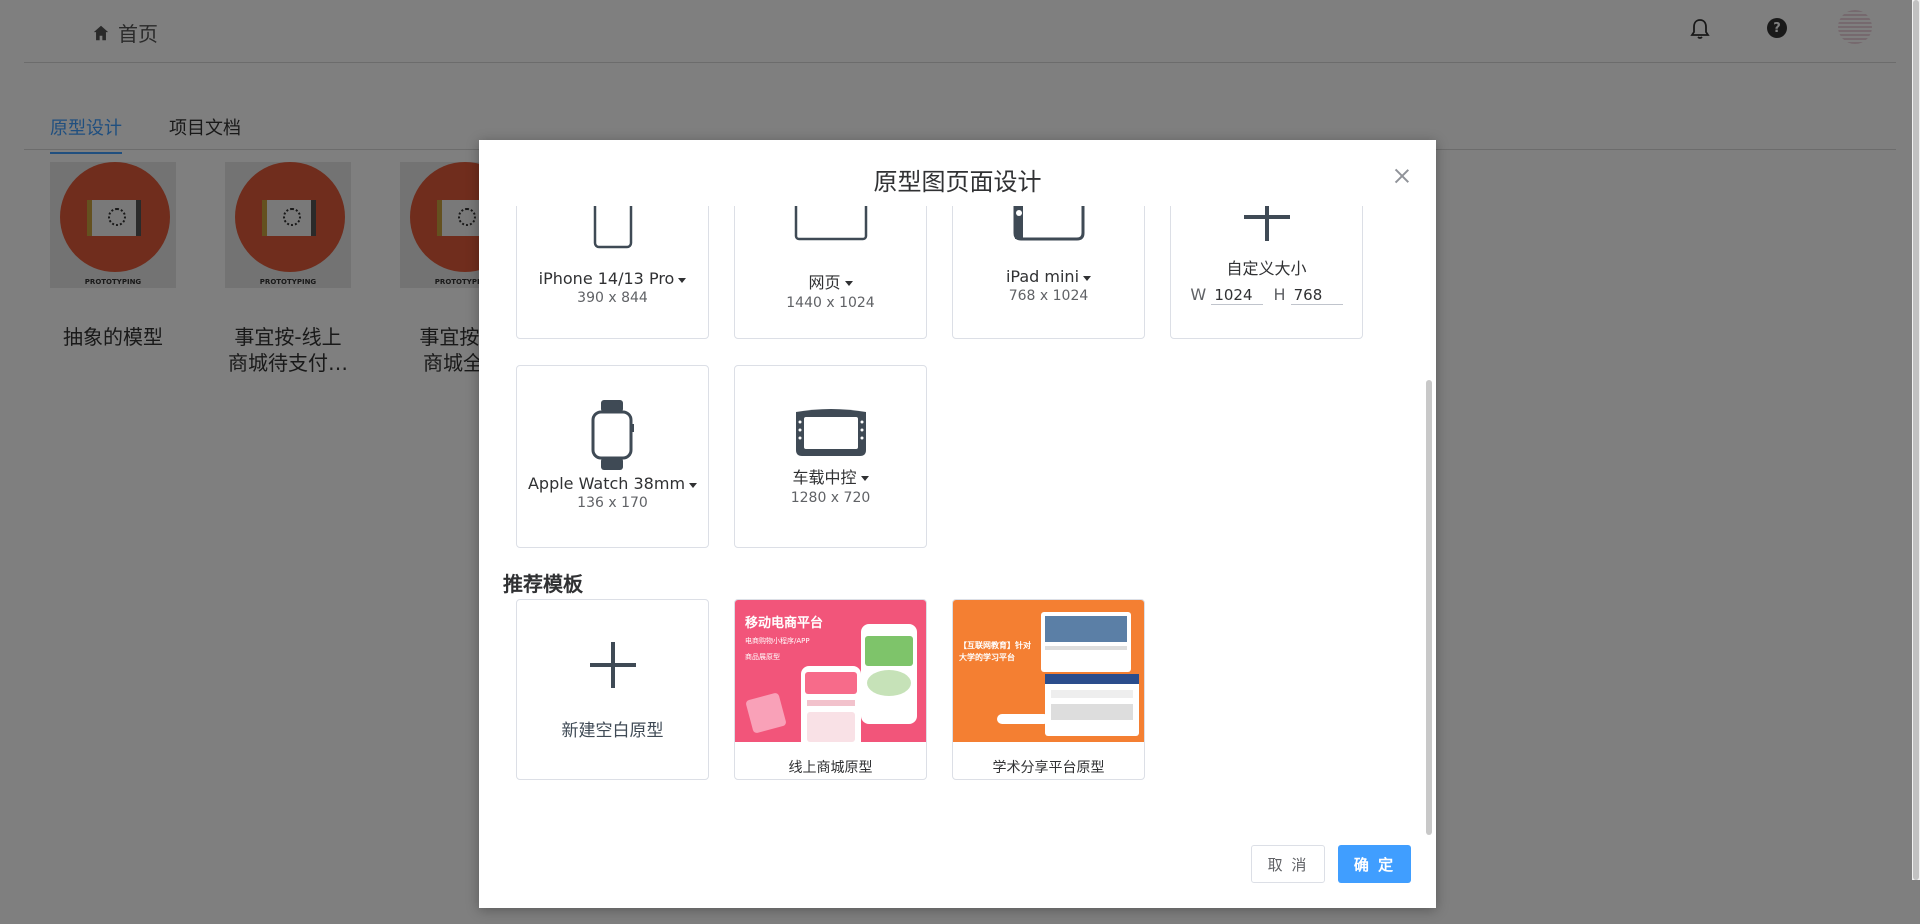 This screenshot has width=1920, height=924. Describe the element at coordinates (612, 689) in the screenshot. I see `template-card-blank: 新建空白原型` at that location.